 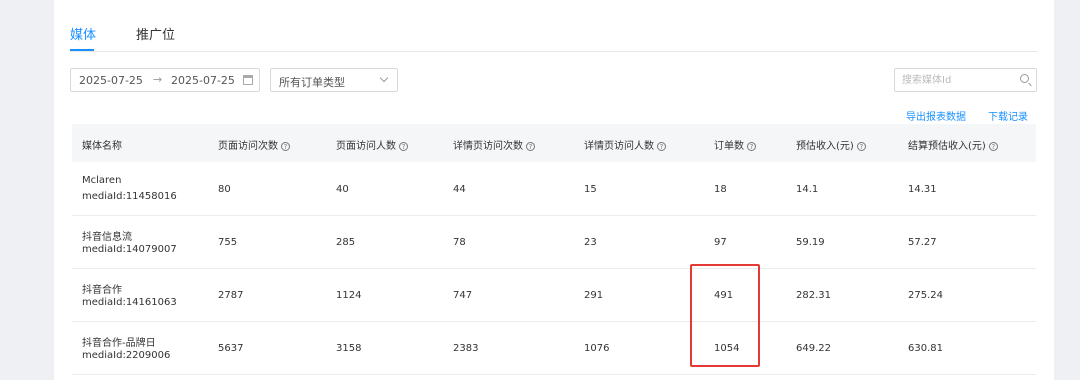 I want to click on col-media-name: 媒体名称, so click(x=102, y=144).